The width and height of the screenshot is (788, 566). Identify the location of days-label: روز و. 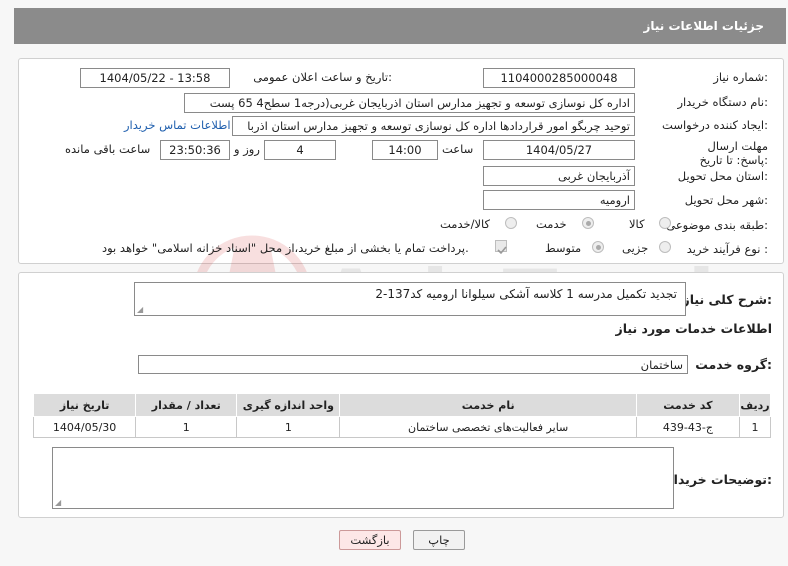
(247, 149).